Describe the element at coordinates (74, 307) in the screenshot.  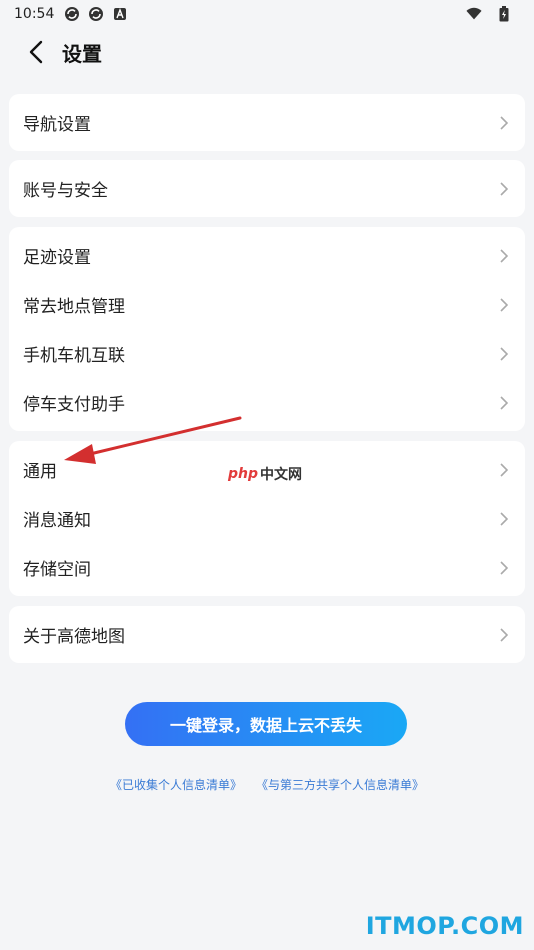
I see `settings-item-label: 常去地点管理` at that location.